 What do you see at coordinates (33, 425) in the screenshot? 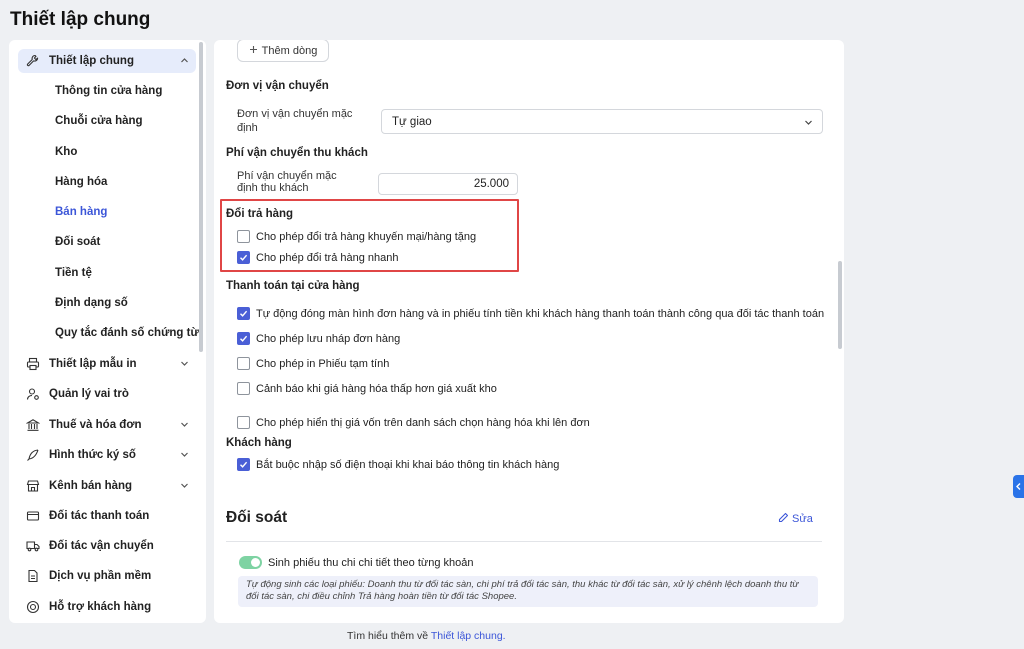
I see `bank-icon` at bounding box center [33, 425].